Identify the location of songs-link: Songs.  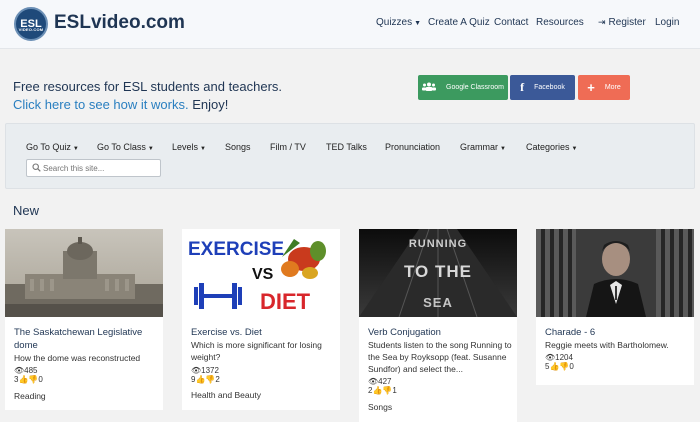
(238, 147).